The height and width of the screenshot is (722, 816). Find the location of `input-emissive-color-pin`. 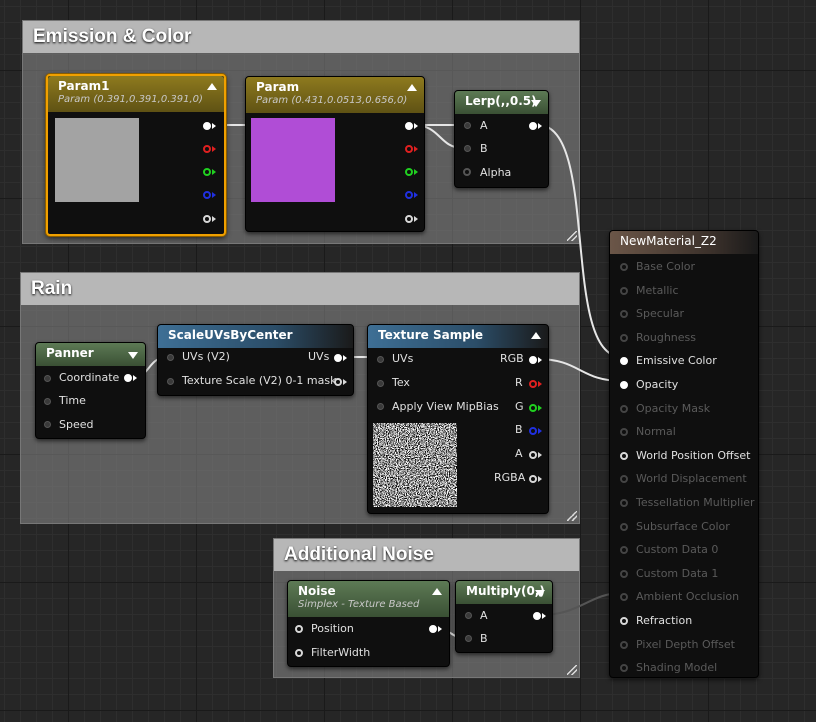

input-emissive-color-pin is located at coordinates (624, 361).